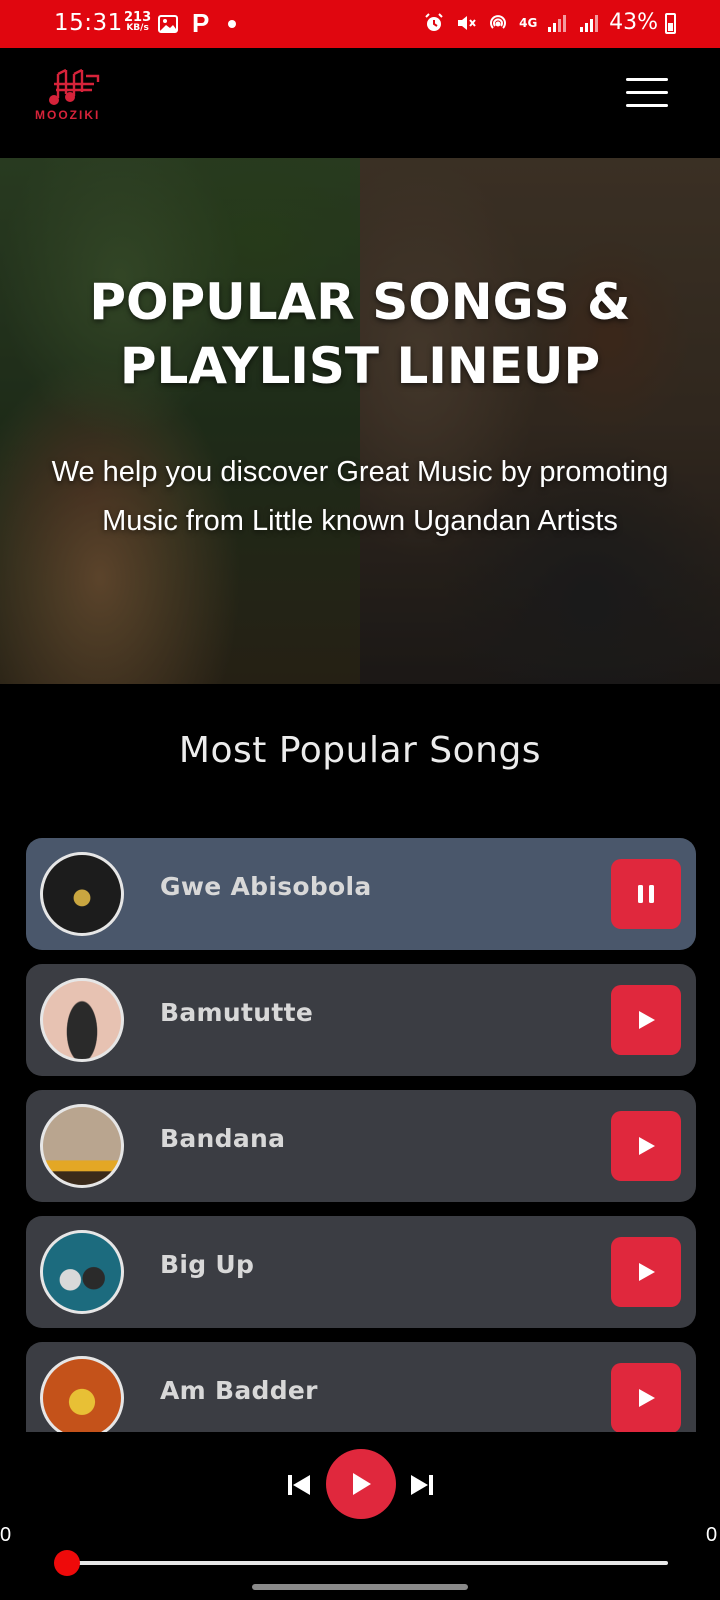  Describe the element at coordinates (266, 886) in the screenshot. I see `song-title: Gwe Abisobola` at that location.